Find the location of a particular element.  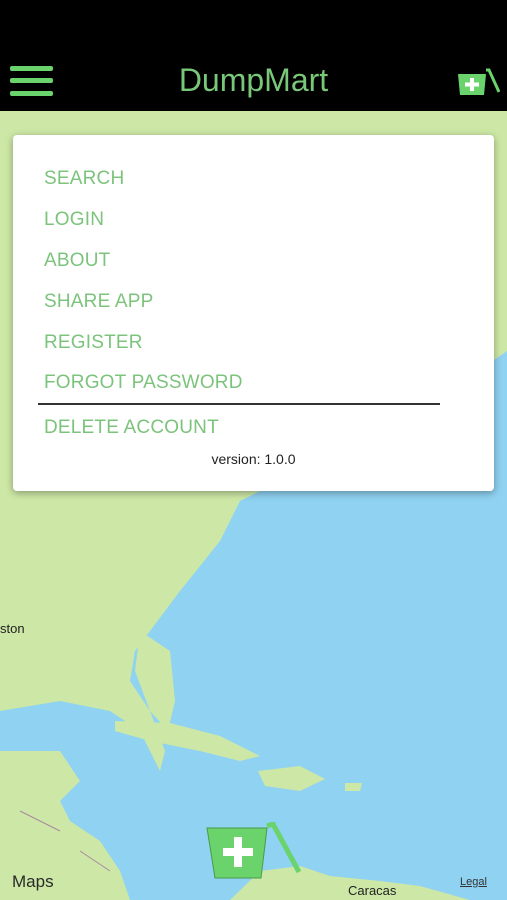

map-city-label: ston is located at coordinates (12, 628).